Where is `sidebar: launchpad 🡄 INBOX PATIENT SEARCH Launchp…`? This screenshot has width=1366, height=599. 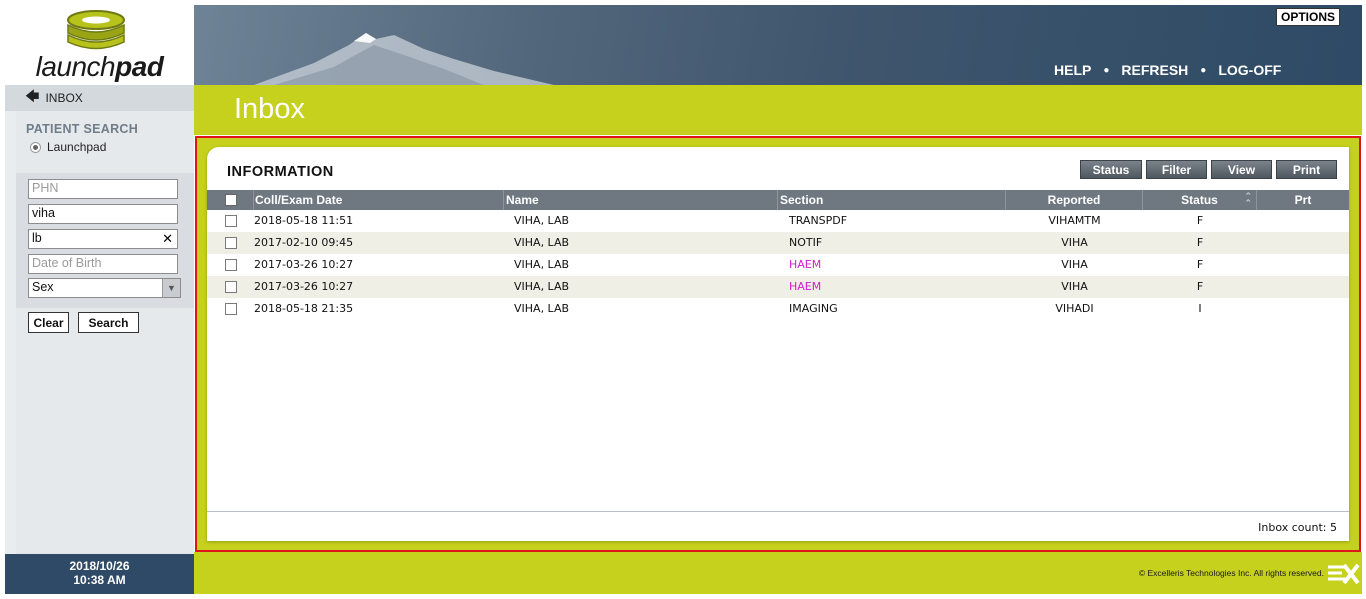
sidebar: launchpad 🡄 INBOX PATIENT SEARCH Launchp… is located at coordinates (99, 299).